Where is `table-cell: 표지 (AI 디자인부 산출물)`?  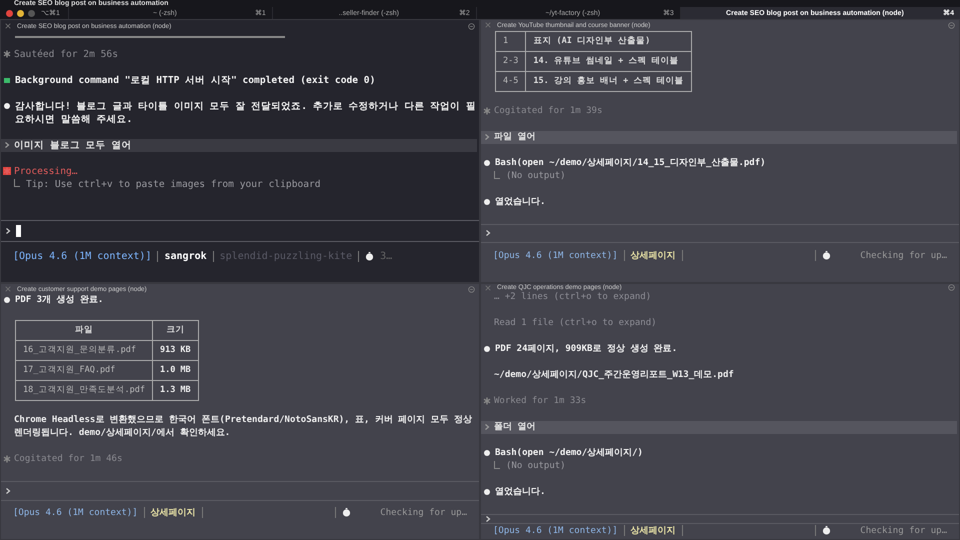
table-cell: 표지 (AI 디자인부 산출물) is located at coordinates (609, 41).